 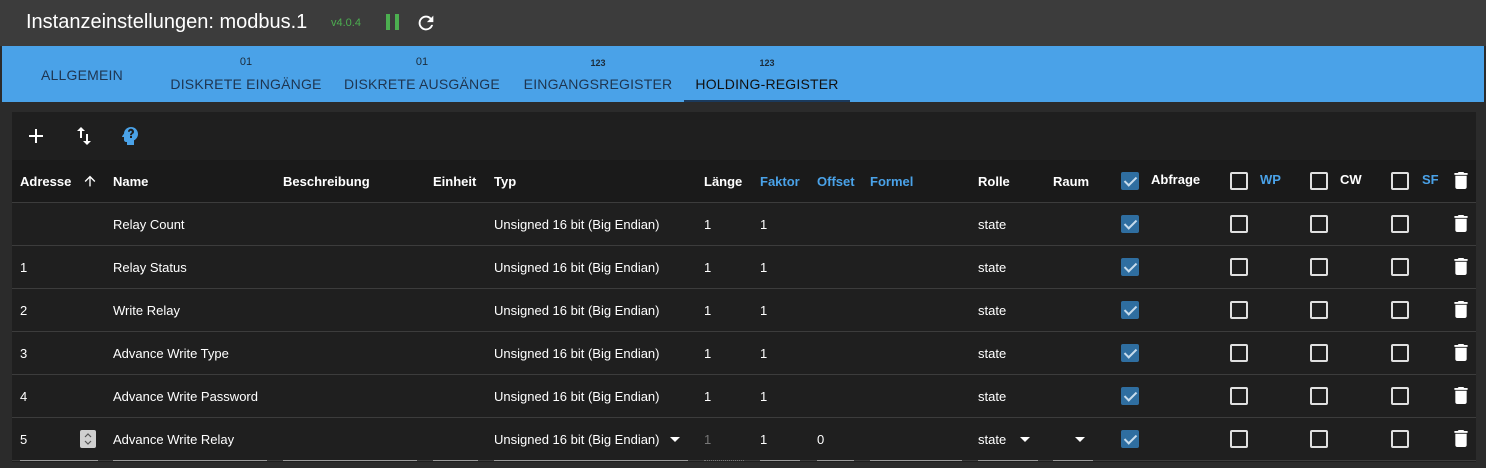 What do you see at coordinates (916, 439) in the screenshot?
I see `formula-input` at bounding box center [916, 439].